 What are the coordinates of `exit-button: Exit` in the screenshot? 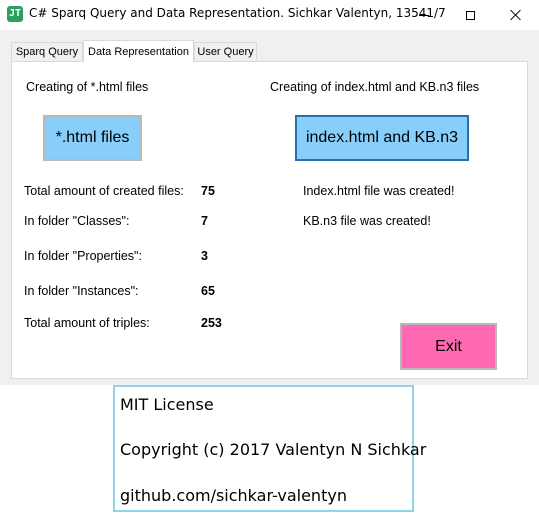 It's located at (448, 346).